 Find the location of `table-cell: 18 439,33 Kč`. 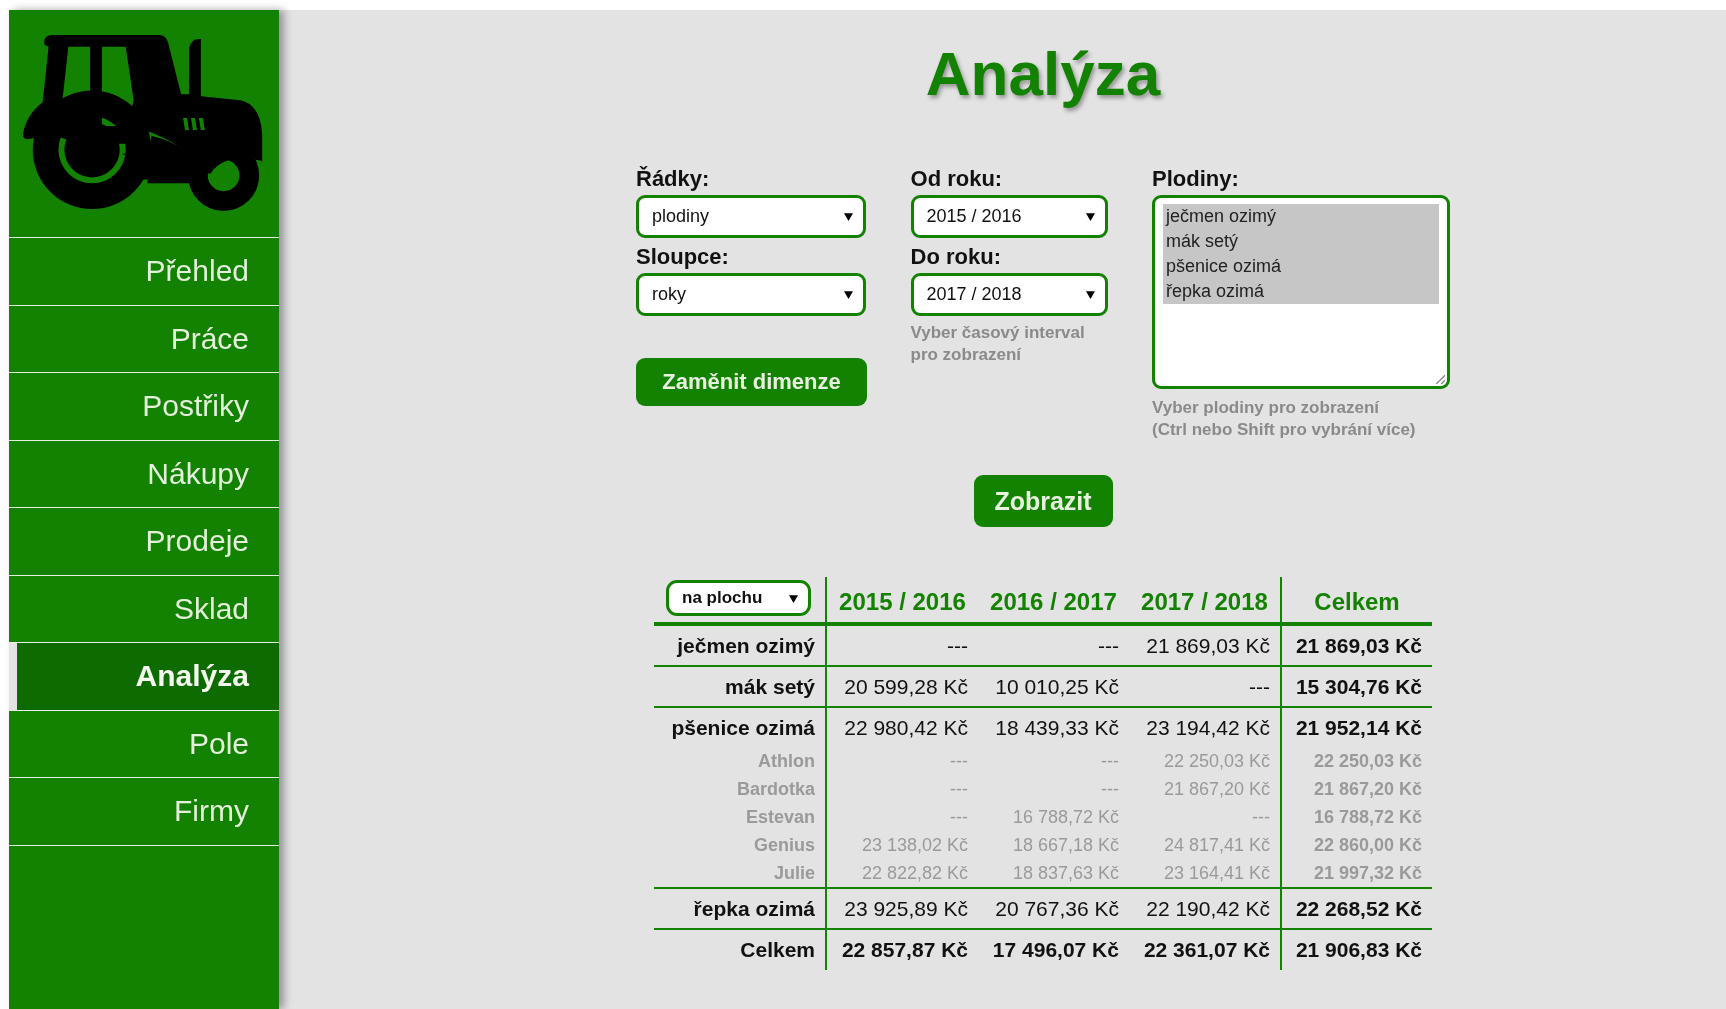

table-cell: 18 439,33 Kč is located at coordinates (1053, 727).